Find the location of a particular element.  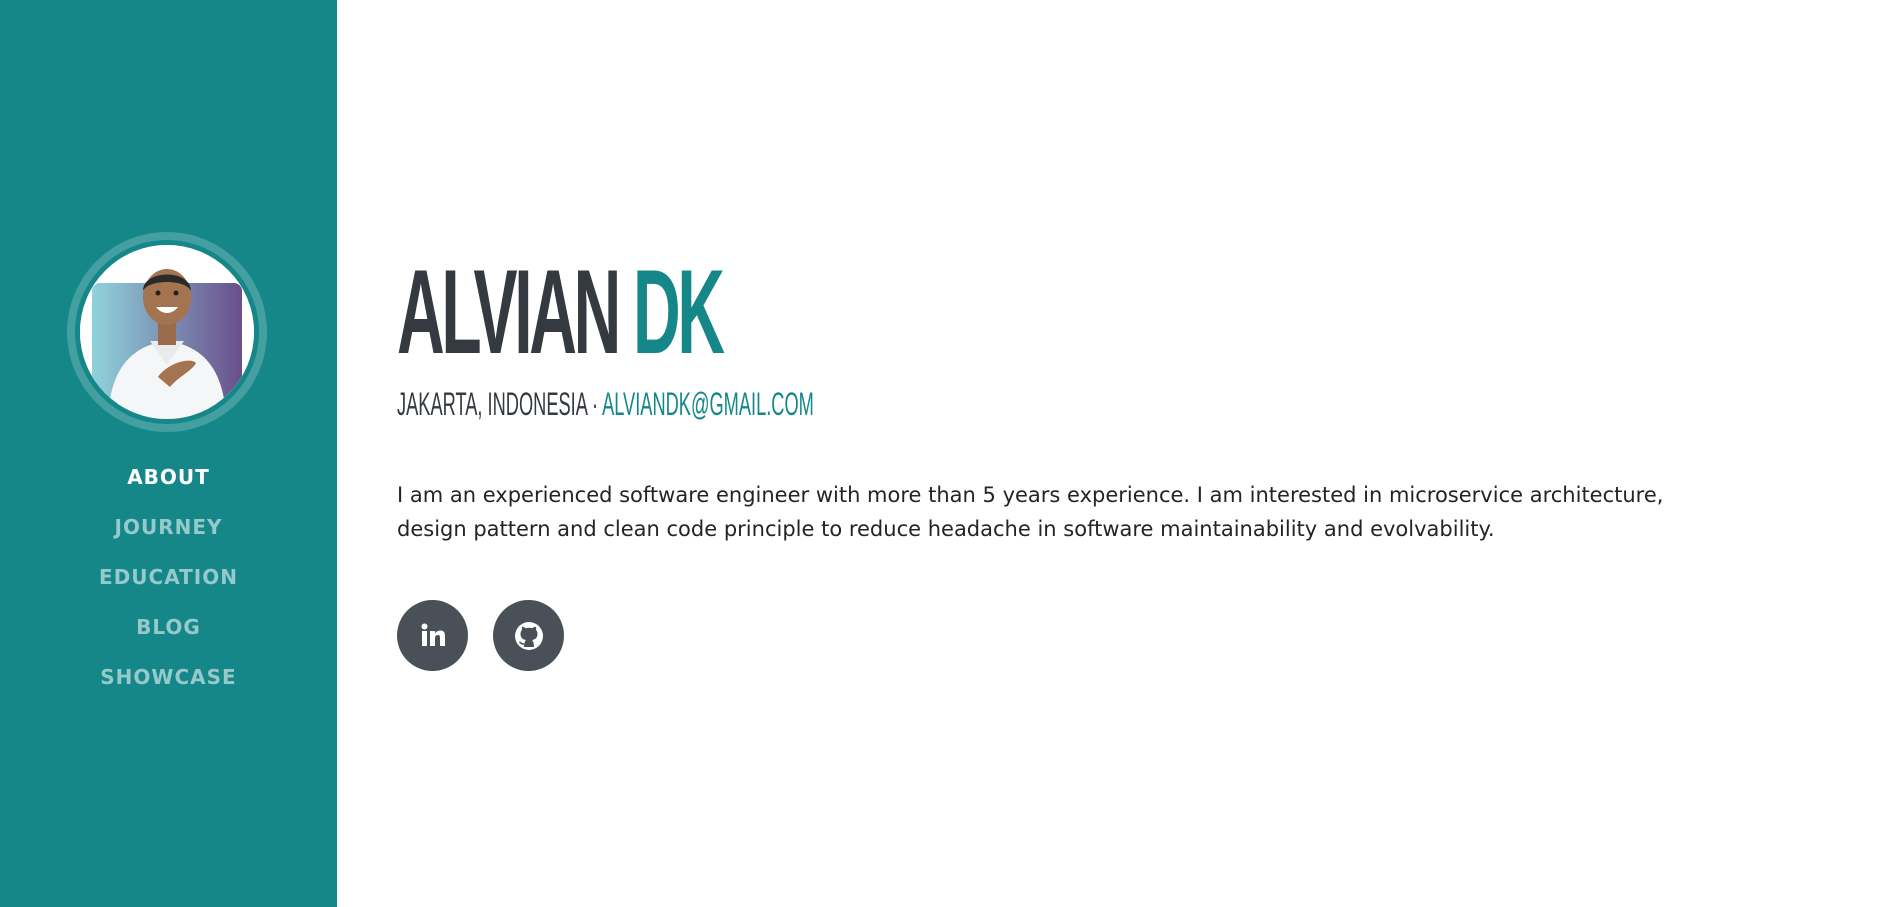

last-name: DK is located at coordinates (679, 312).